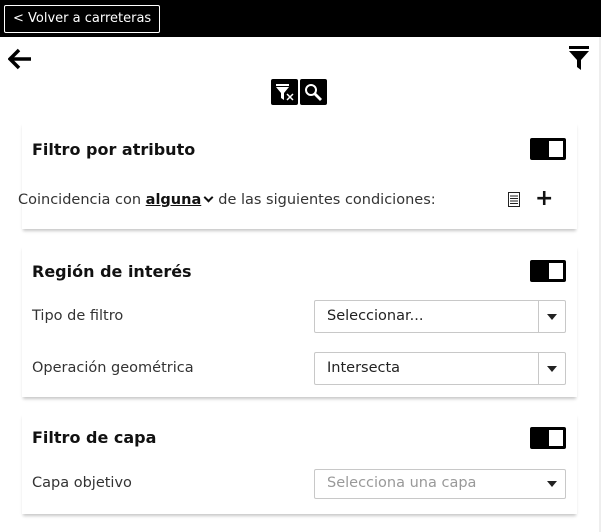  What do you see at coordinates (548, 438) in the screenshot?
I see `layer-filter-toggle` at bounding box center [548, 438].